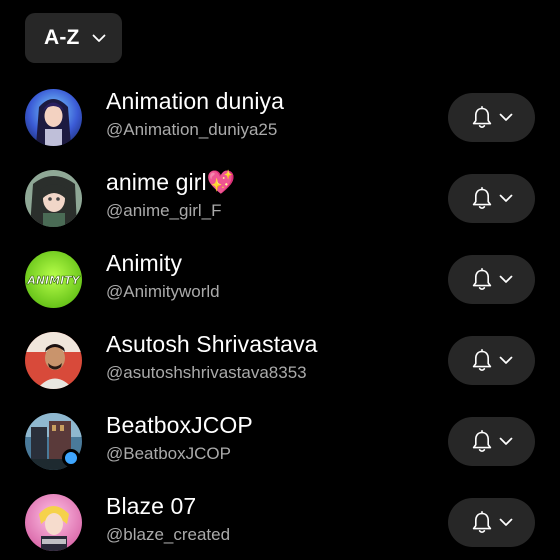 This screenshot has width=560, height=560. What do you see at coordinates (206, 372) in the screenshot?
I see `channel-handle: @asutoshshrivastava8353` at bounding box center [206, 372].